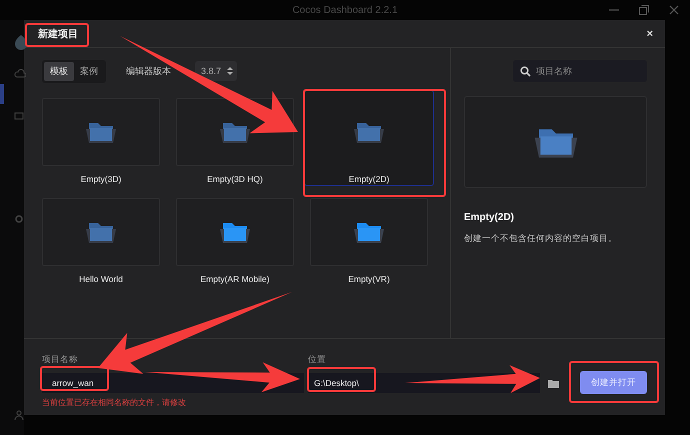 This screenshot has height=435, width=690. Describe the element at coordinates (148, 71) in the screenshot. I see `version-label: 编辑器版本` at that location.